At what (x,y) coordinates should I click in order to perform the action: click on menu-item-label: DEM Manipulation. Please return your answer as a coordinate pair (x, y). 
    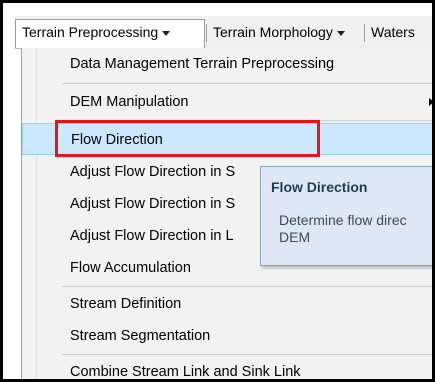
    Looking at the image, I should click on (129, 102).